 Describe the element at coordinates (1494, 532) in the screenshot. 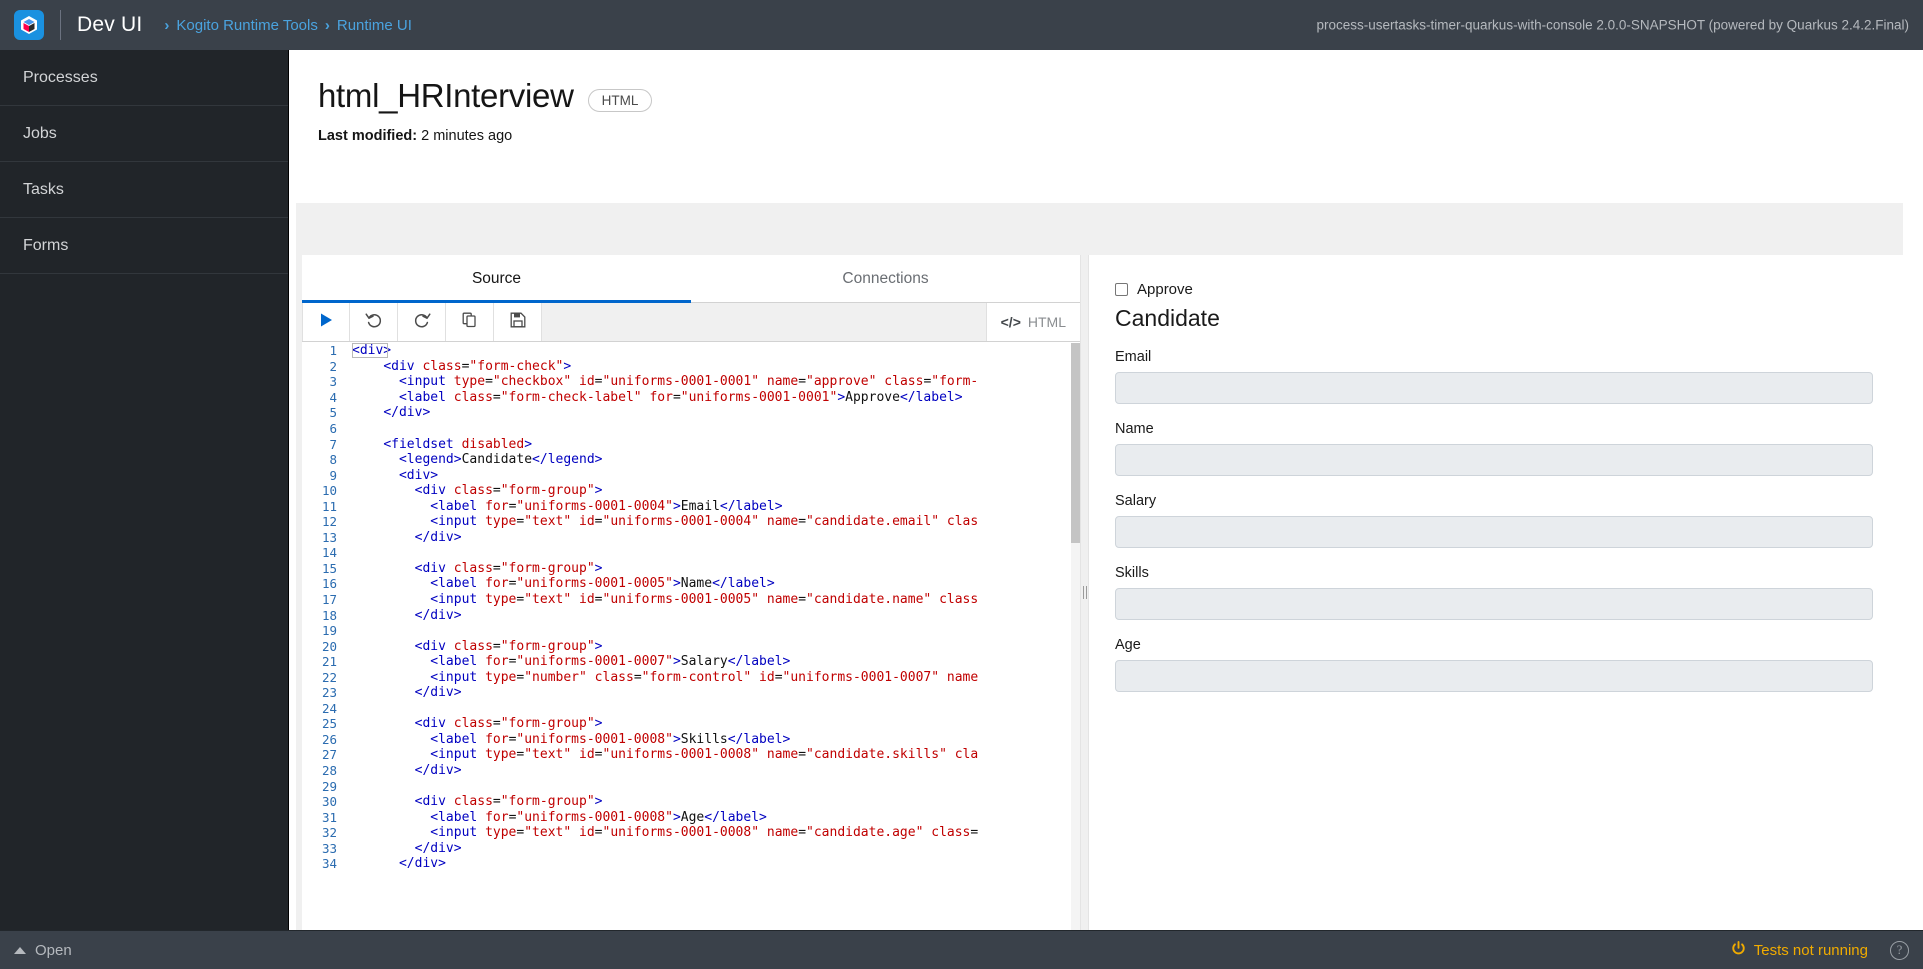

I see `salary-field` at that location.